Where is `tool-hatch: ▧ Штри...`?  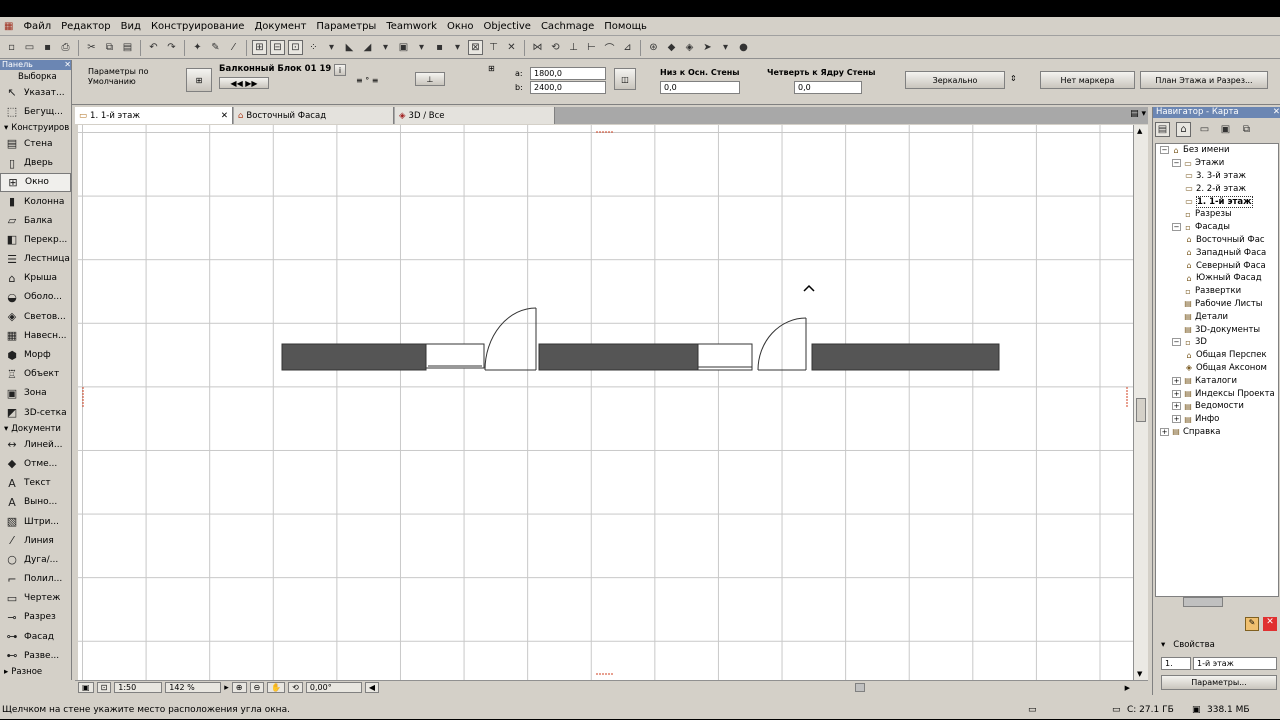 tool-hatch: ▧ Штри... is located at coordinates (35, 521).